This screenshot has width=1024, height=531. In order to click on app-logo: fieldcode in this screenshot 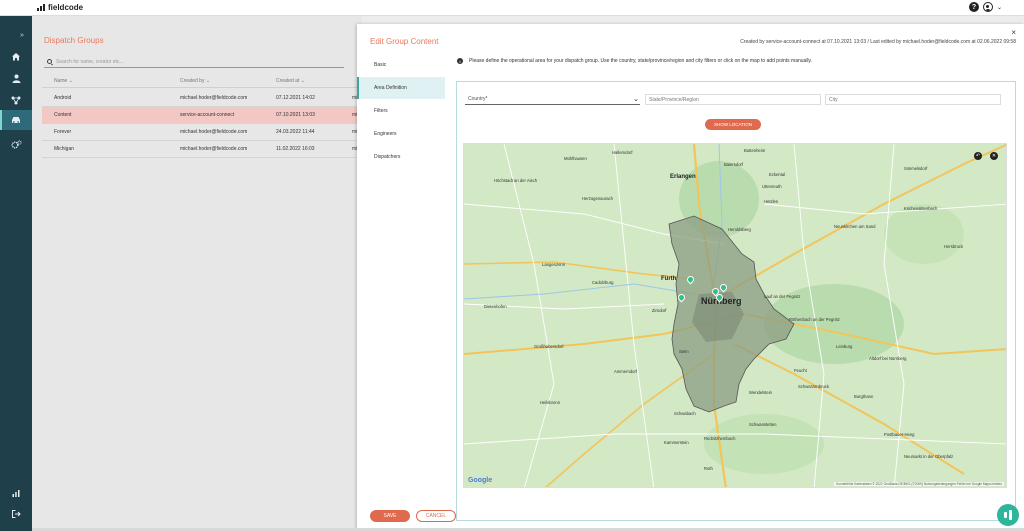, I will do `click(60, 7)`.